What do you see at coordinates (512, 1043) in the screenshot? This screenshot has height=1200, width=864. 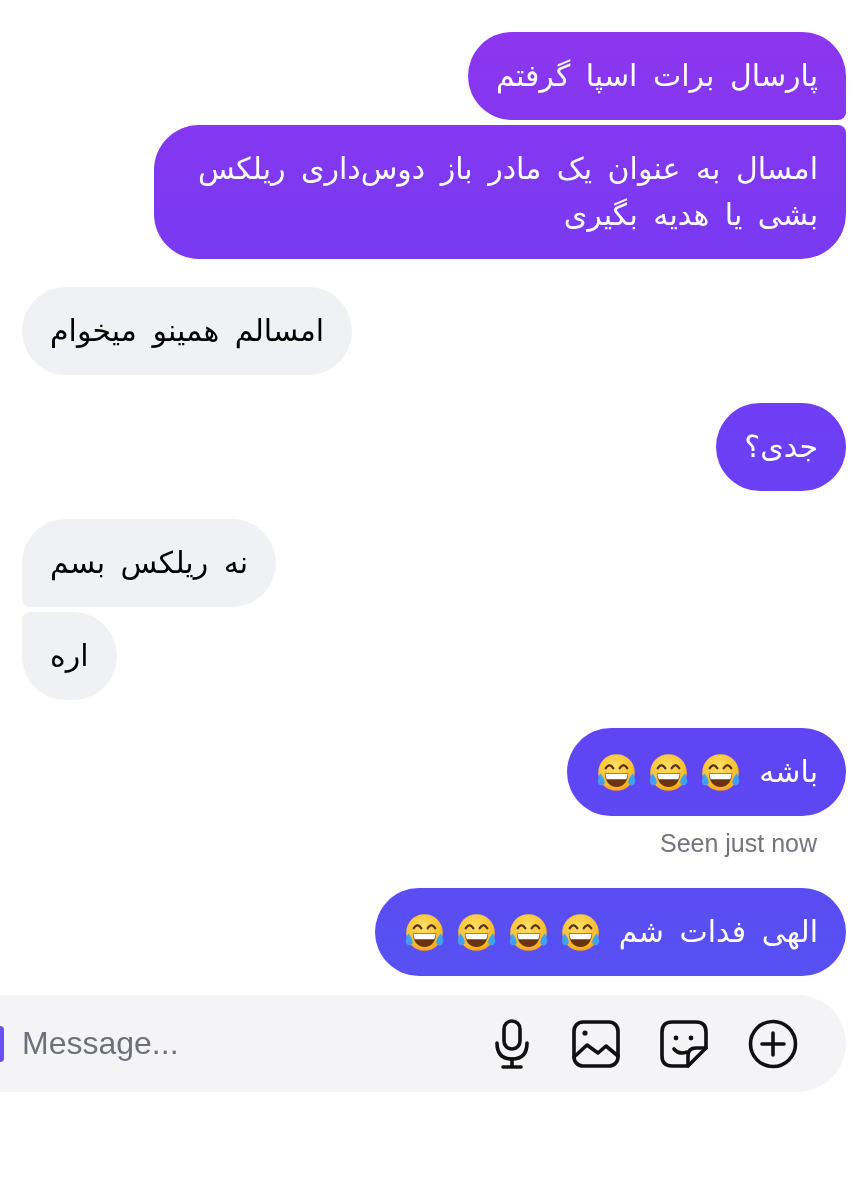 I see `microphone-icon` at bounding box center [512, 1043].